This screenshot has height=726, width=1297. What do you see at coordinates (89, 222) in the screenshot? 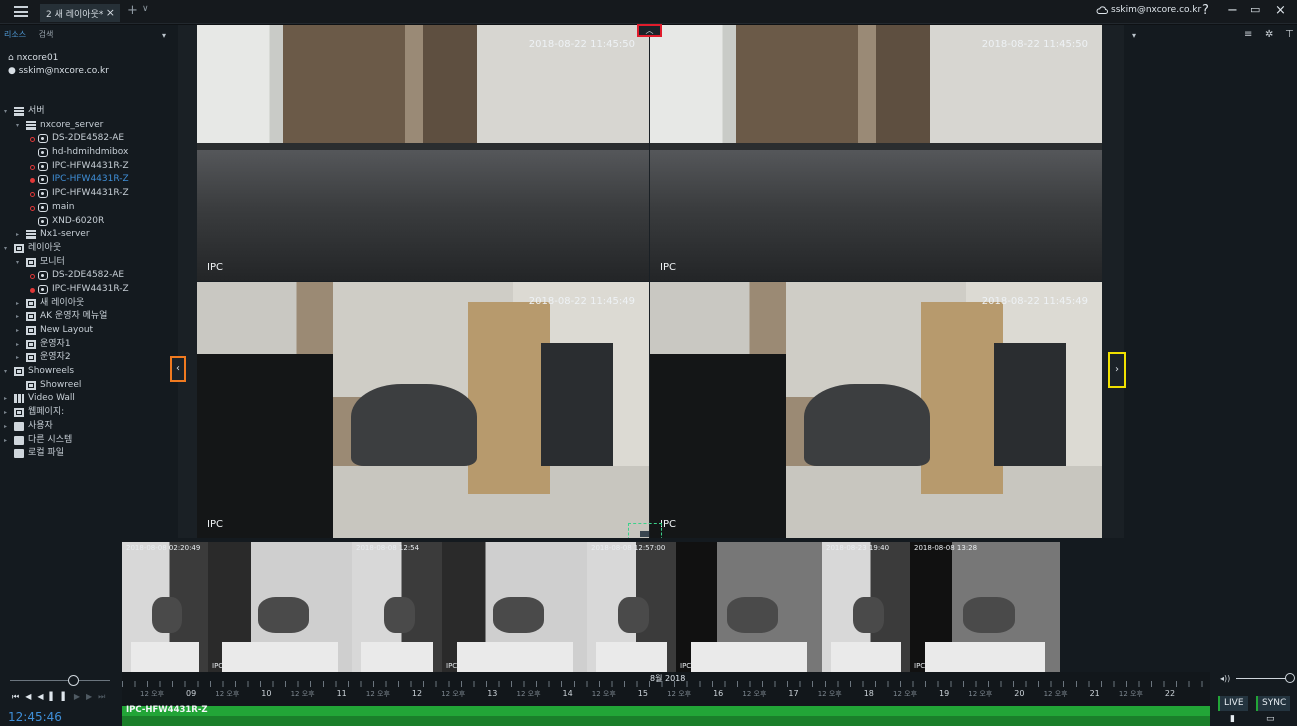
I see `tree-item: XND-6020R` at bounding box center [89, 222].